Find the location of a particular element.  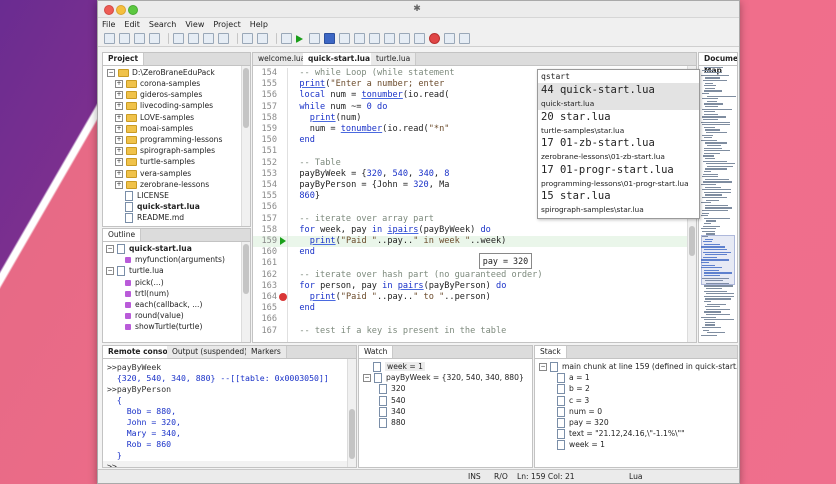

cut-icon is located at coordinates (178, 38).